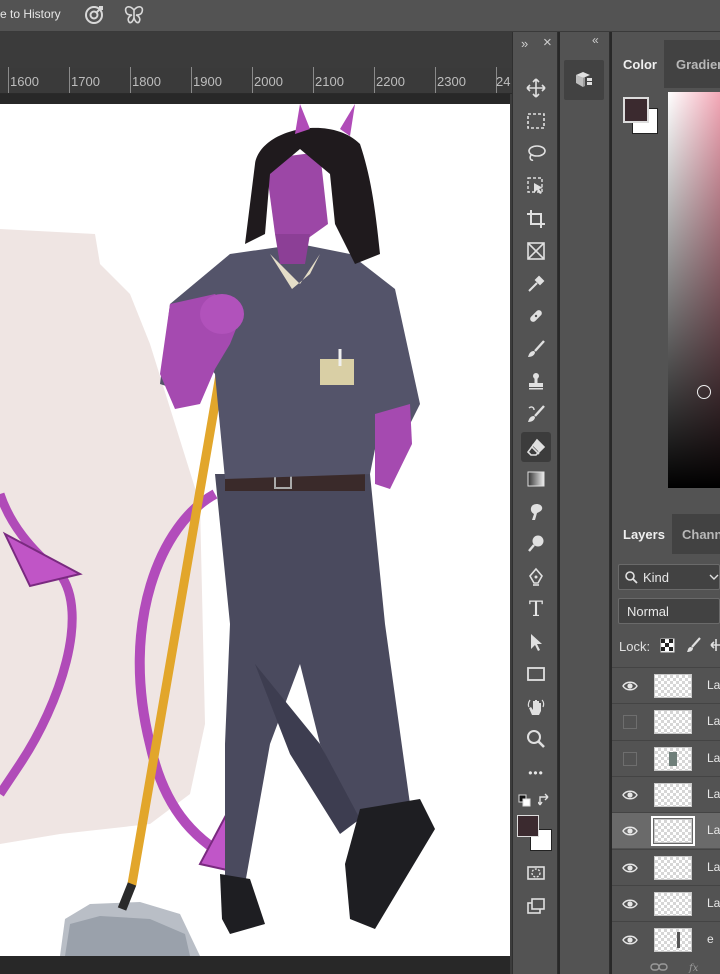 The width and height of the screenshot is (720, 974). What do you see at coordinates (536, 88) in the screenshot?
I see `move-tool` at bounding box center [536, 88].